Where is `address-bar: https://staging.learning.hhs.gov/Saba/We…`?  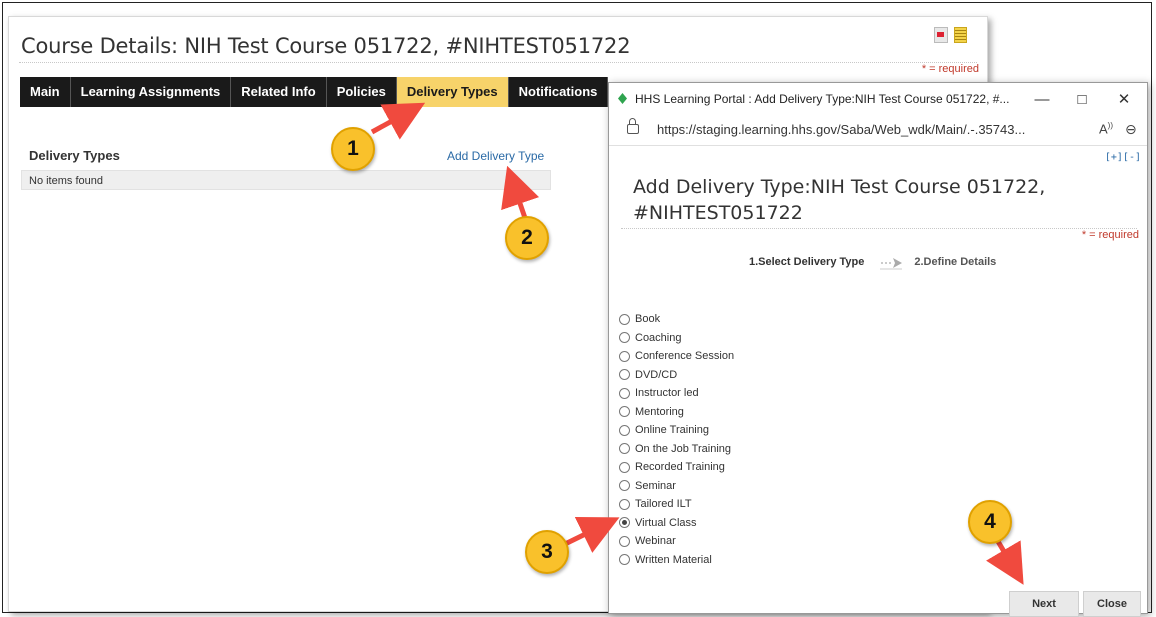
address-bar: https://staging.learning.hhs.gov/Saba/We… is located at coordinates (878, 130).